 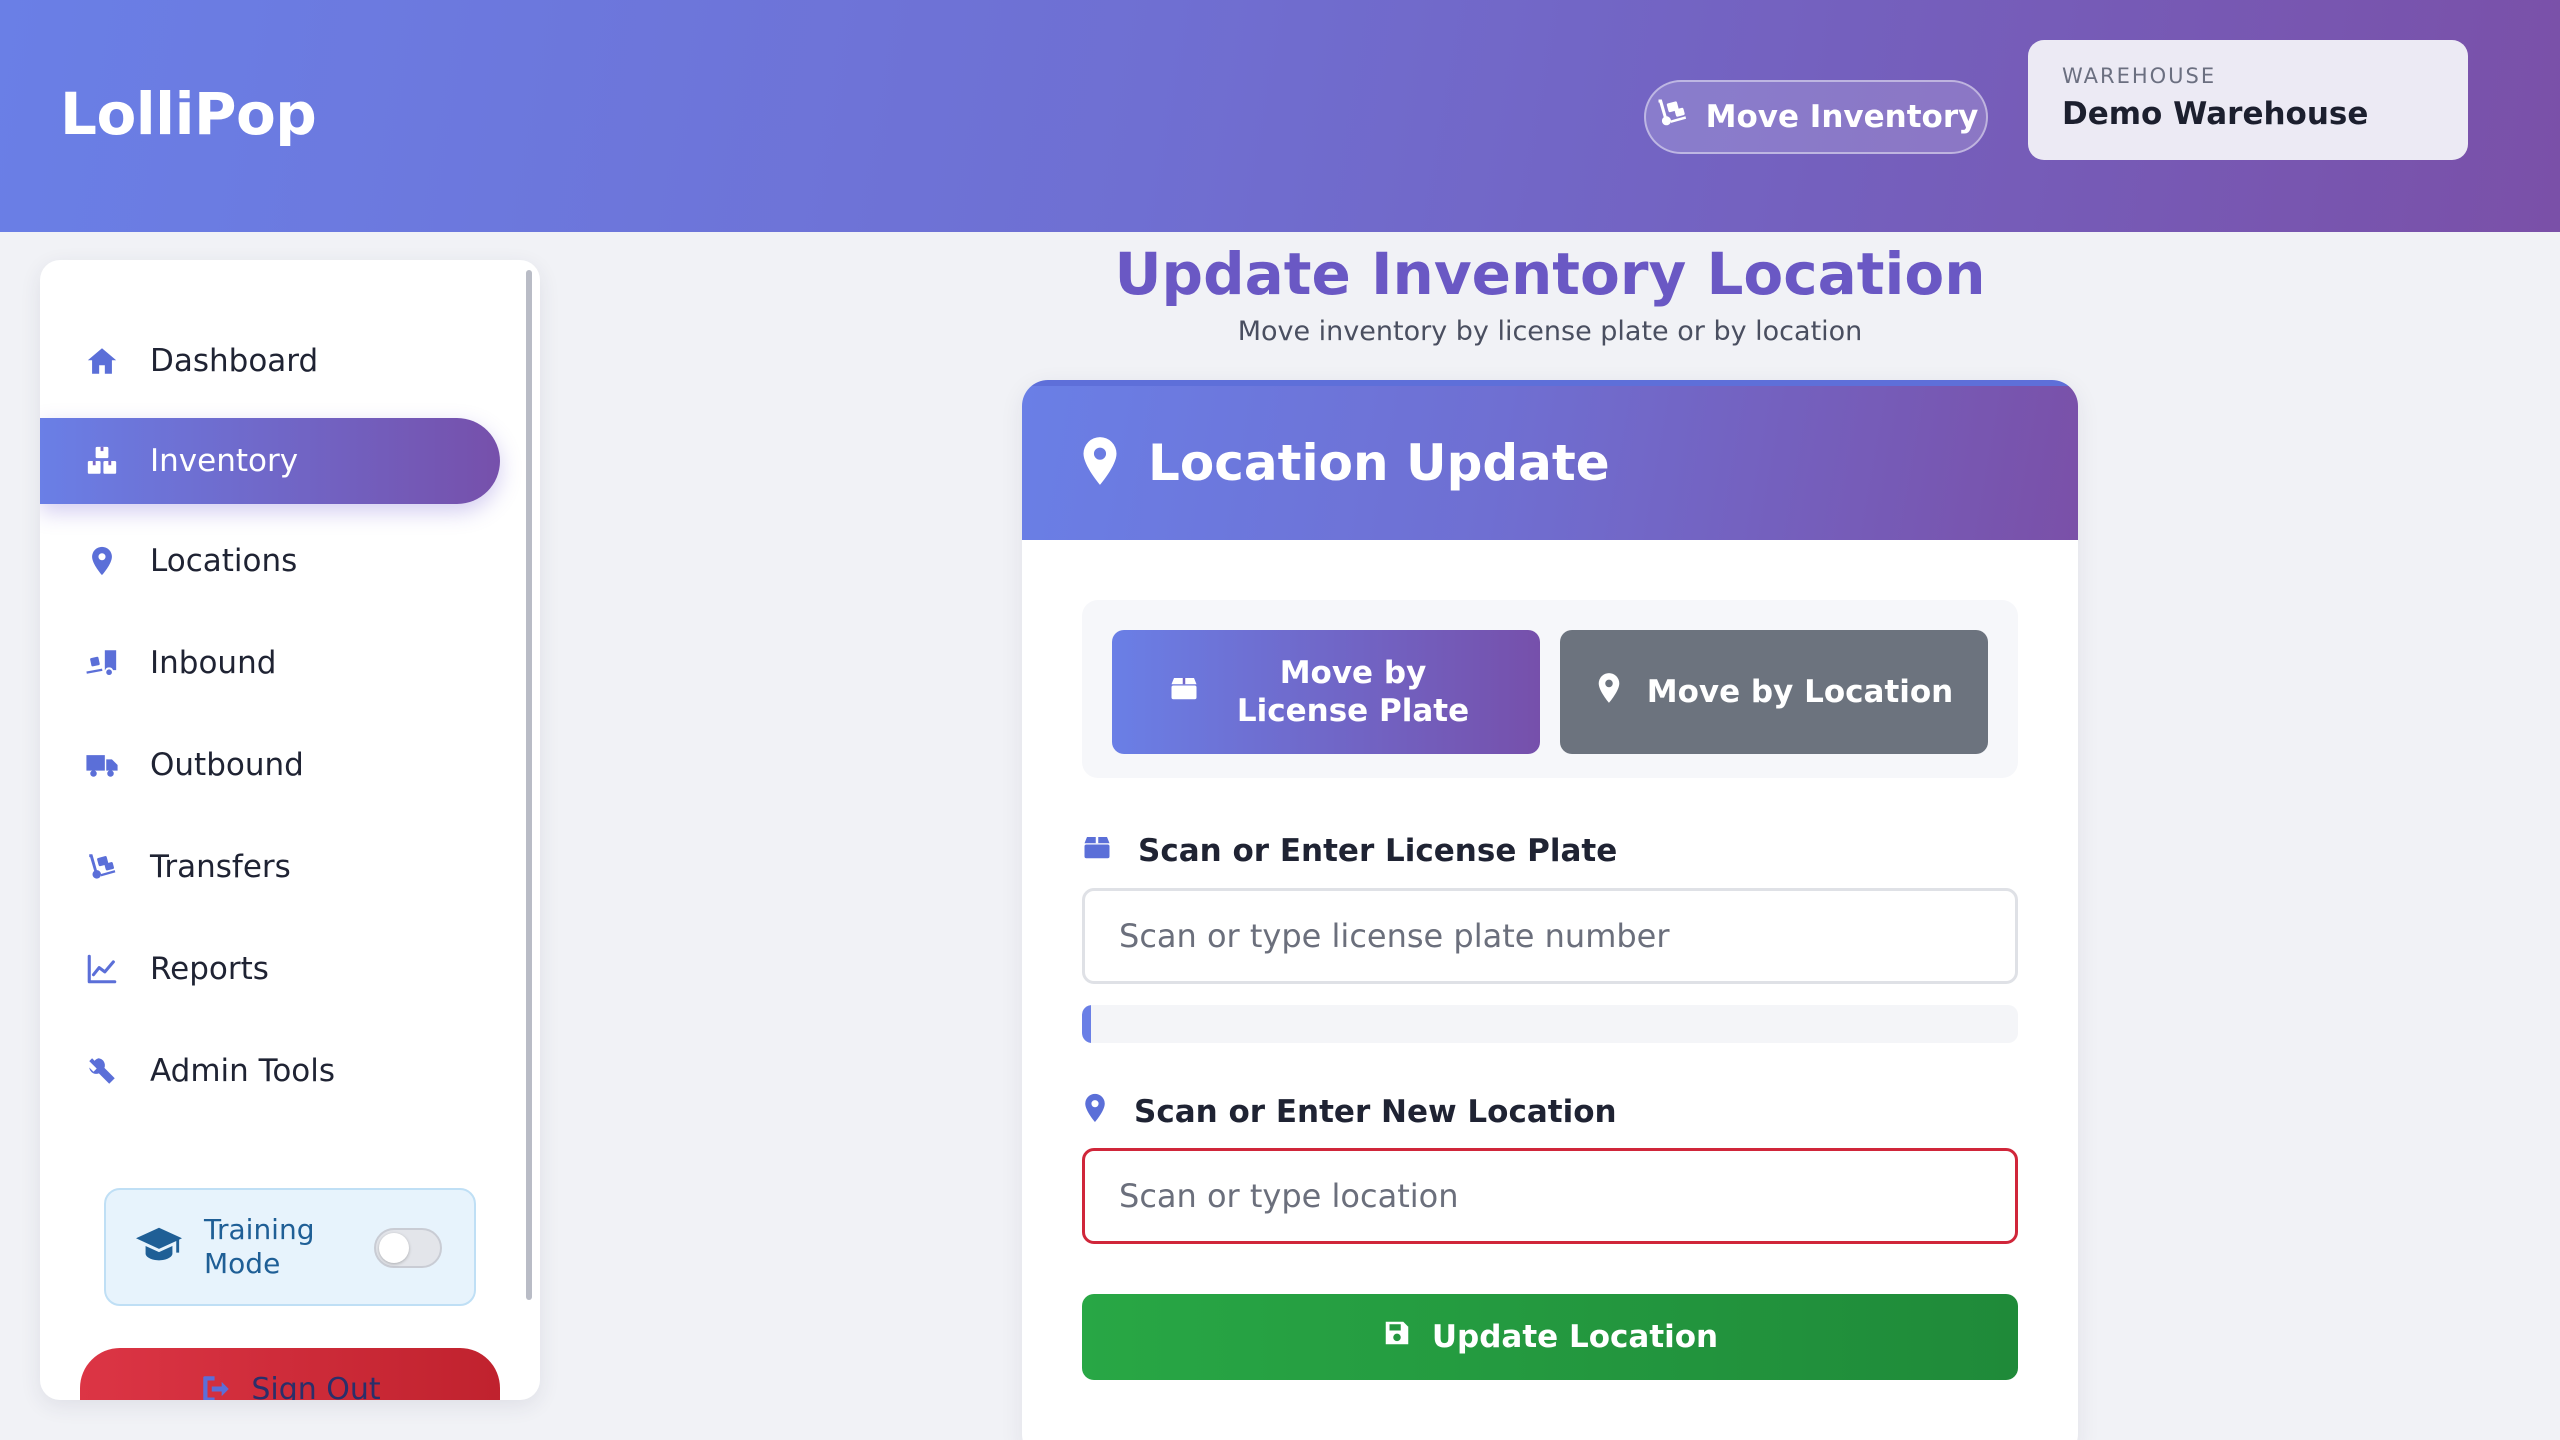 I want to click on sidebar-item-label: Reports, so click(x=209, y=969).